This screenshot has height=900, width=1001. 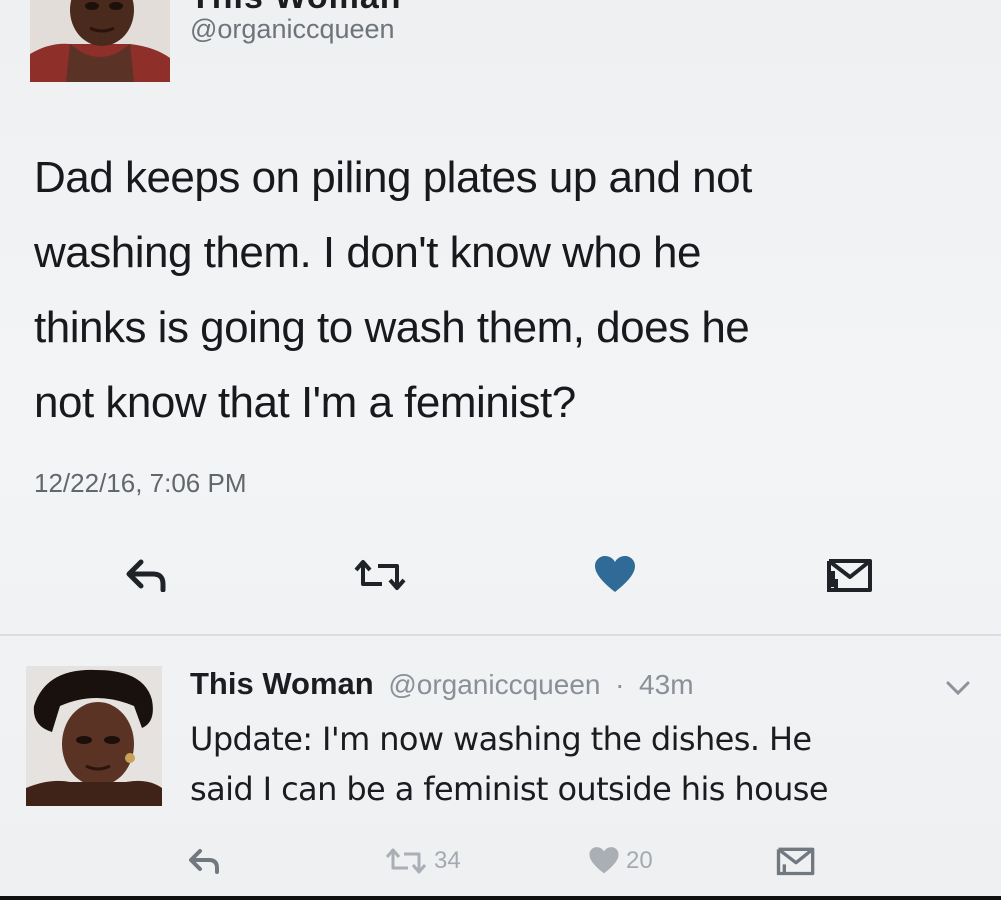 I want to click on reply-like-button: 20, so click(x=620, y=861).